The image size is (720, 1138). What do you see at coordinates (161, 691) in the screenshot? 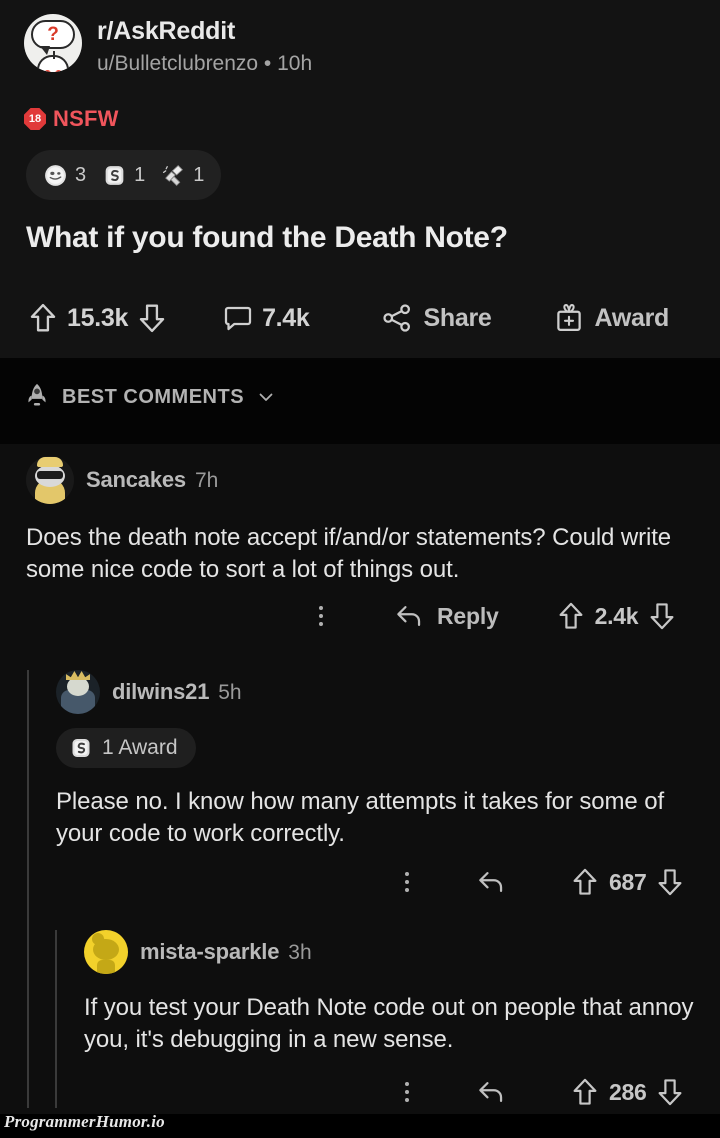
I see `comment-author-name: dilwins21` at bounding box center [161, 691].